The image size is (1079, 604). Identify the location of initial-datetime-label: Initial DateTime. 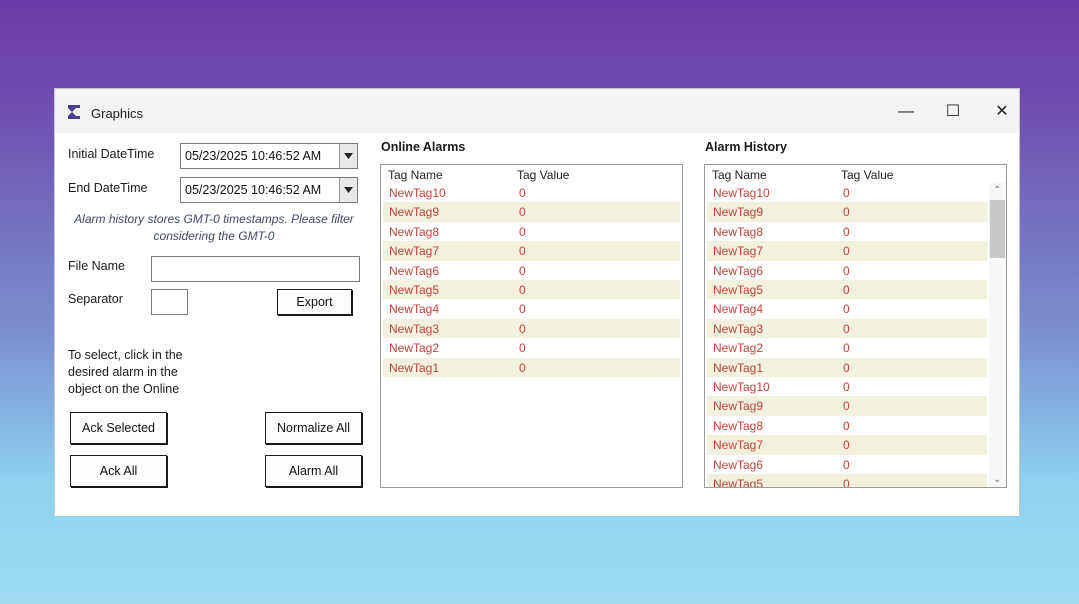
(111, 154).